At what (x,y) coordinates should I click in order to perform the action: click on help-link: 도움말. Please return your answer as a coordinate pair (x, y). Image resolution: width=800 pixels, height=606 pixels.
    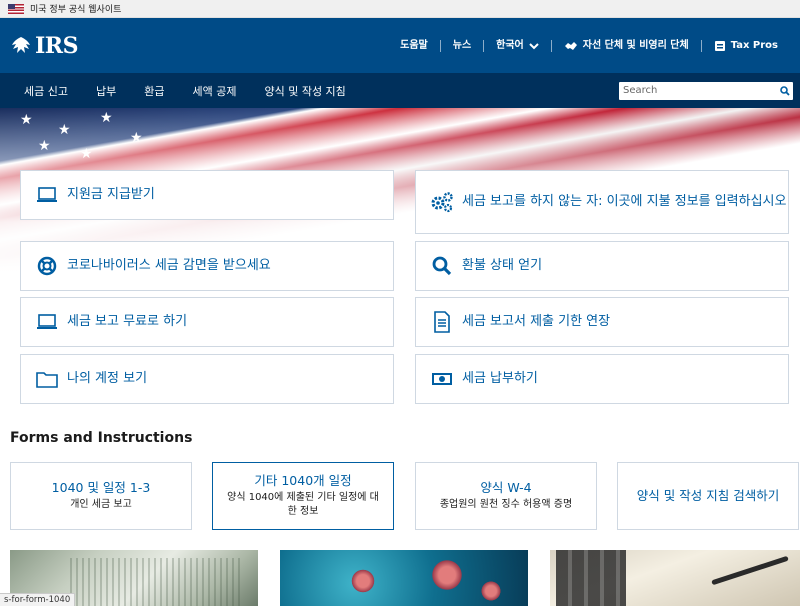
    Looking at the image, I should click on (414, 46).